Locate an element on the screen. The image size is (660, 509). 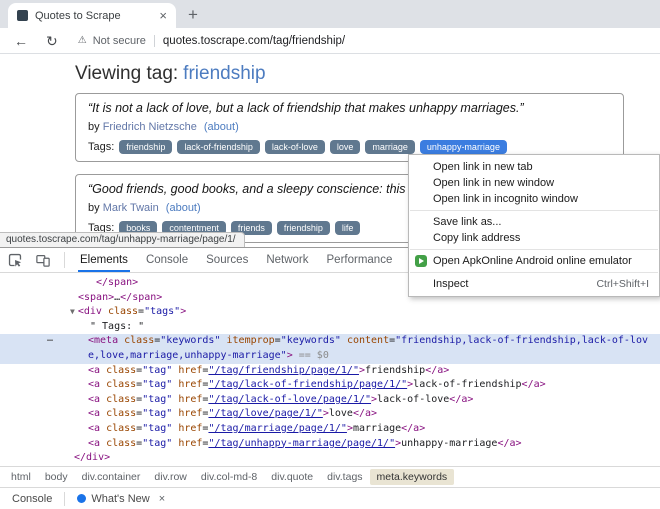
inspect-element-icon is located at coordinates (15, 260).